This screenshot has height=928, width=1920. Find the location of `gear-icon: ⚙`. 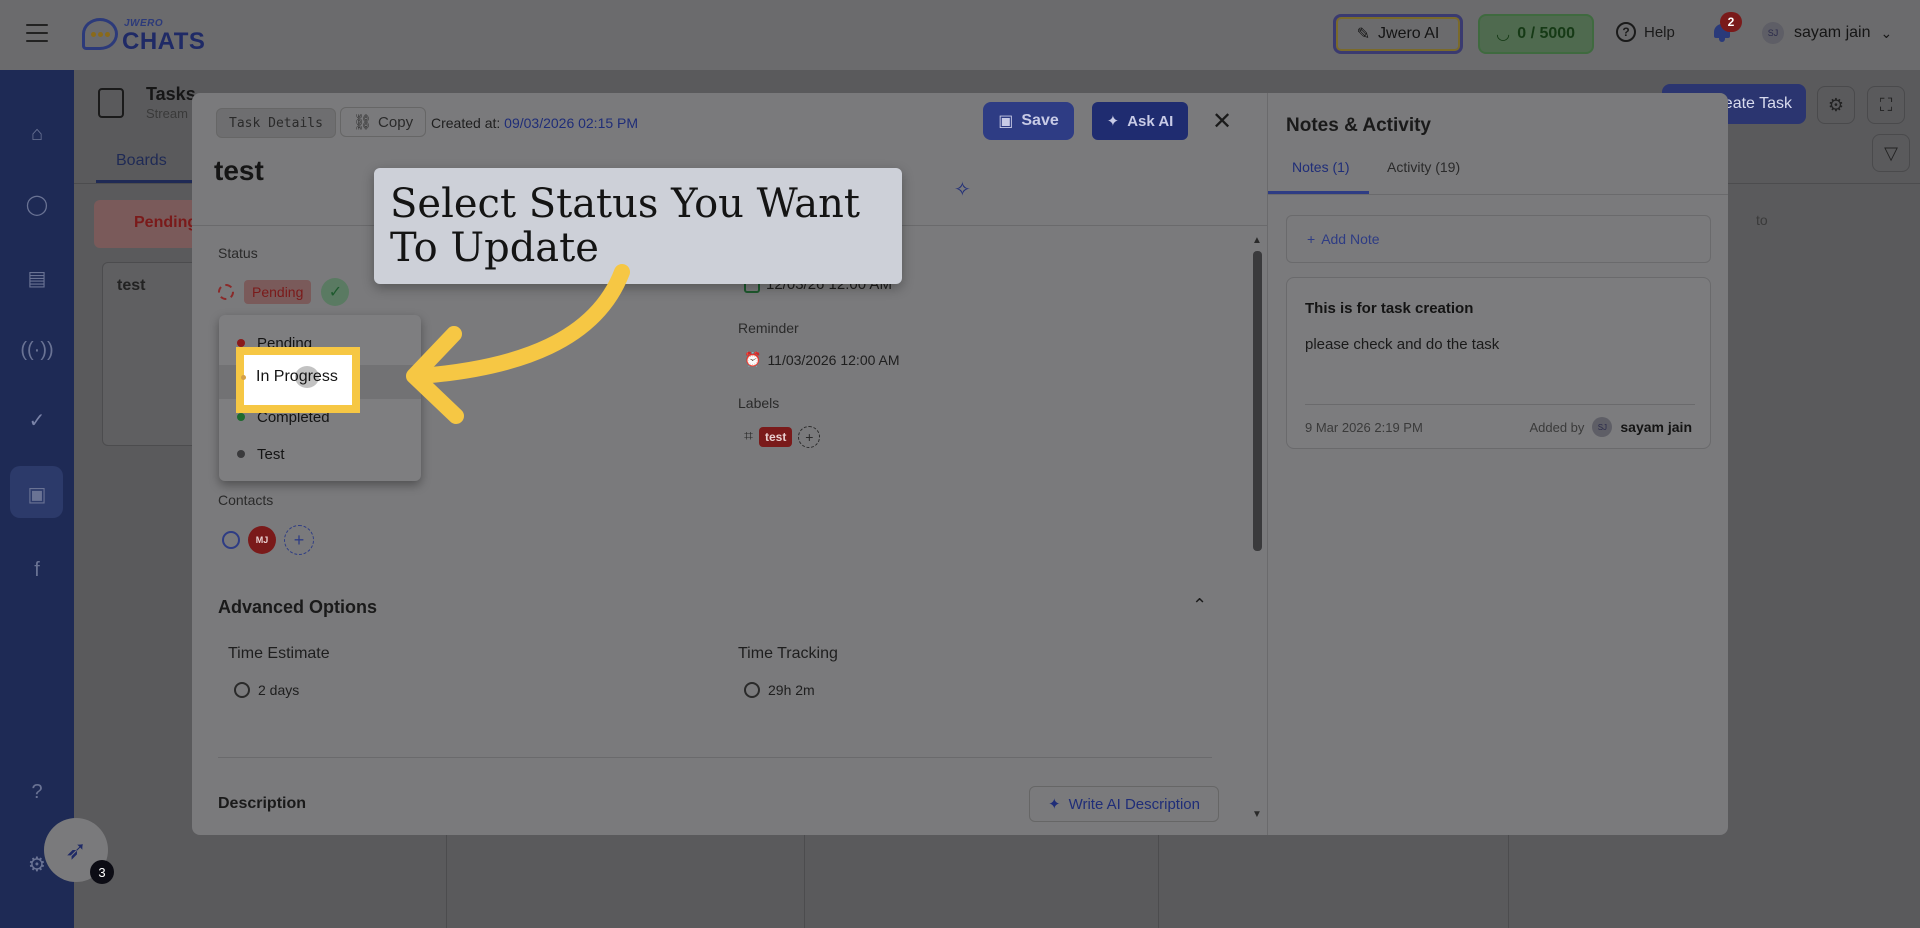

gear-icon: ⚙ is located at coordinates (1836, 105).